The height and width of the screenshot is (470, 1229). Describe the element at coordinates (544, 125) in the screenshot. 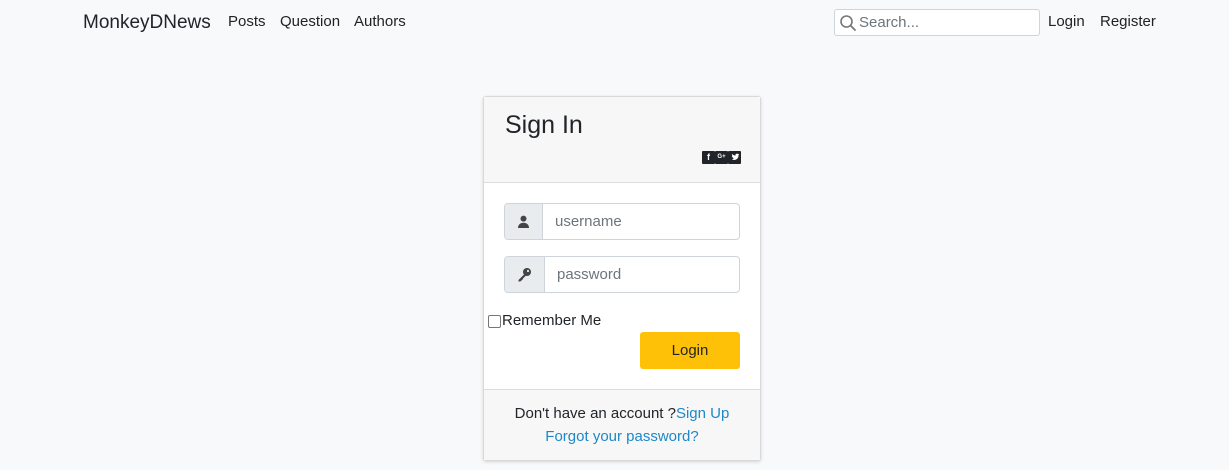

I see `card-title: Sign In` at that location.